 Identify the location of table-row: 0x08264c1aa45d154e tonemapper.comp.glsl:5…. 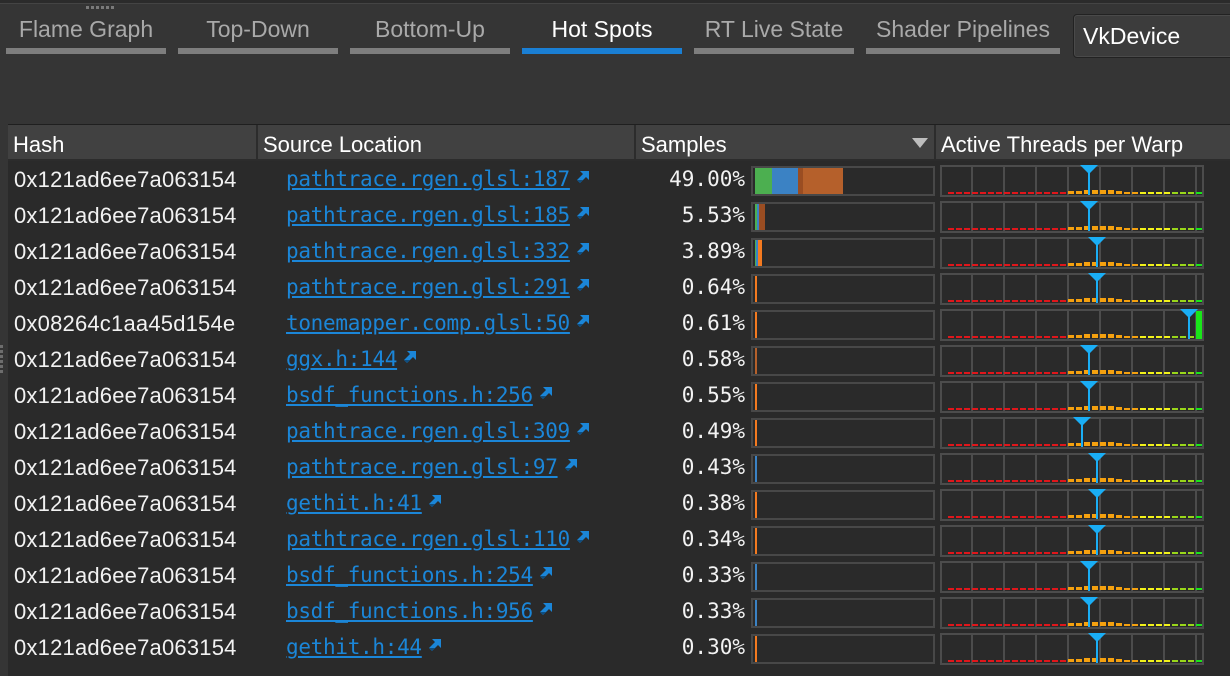
(619, 325).